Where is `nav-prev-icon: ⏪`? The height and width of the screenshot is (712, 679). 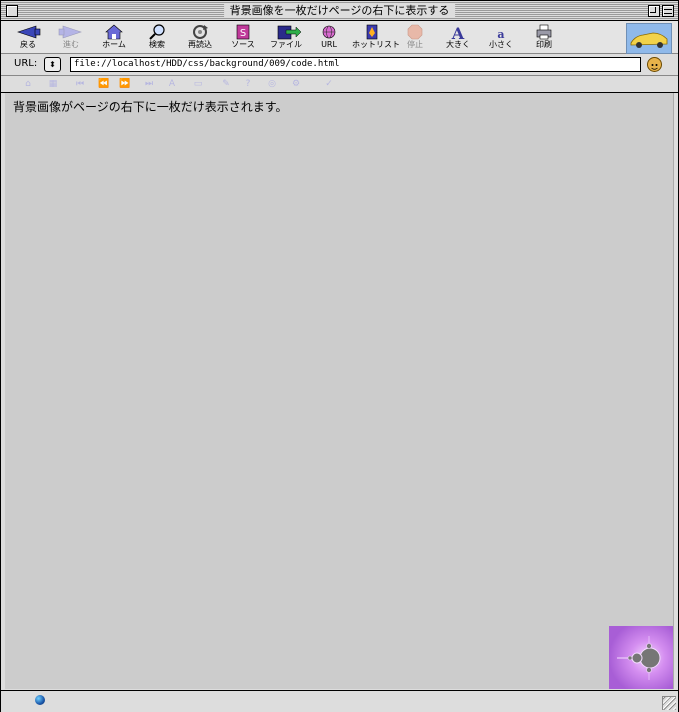
nav-prev-icon: ⏪ is located at coordinates (104, 84).